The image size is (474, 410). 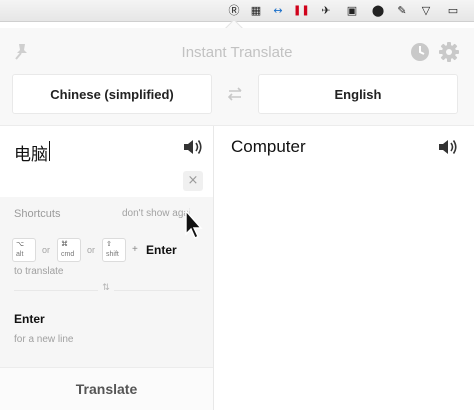 What do you see at coordinates (156, 213) in the screenshot?
I see `dont-show-again-link: don't show again` at bounding box center [156, 213].